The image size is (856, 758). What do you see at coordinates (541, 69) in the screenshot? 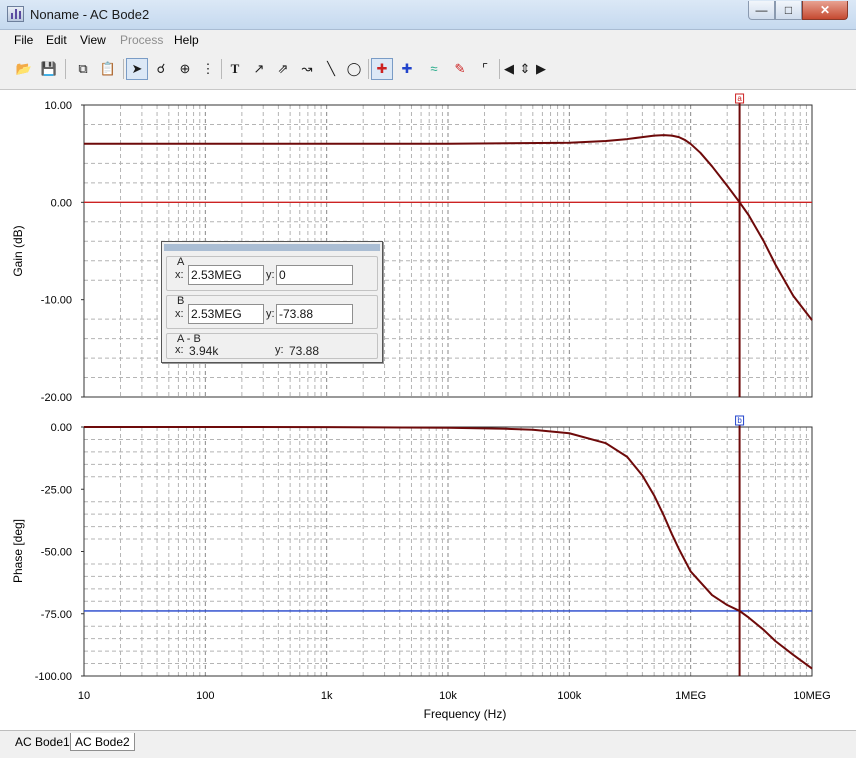
I see `right-arrow-icon: ▶` at bounding box center [541, 69].